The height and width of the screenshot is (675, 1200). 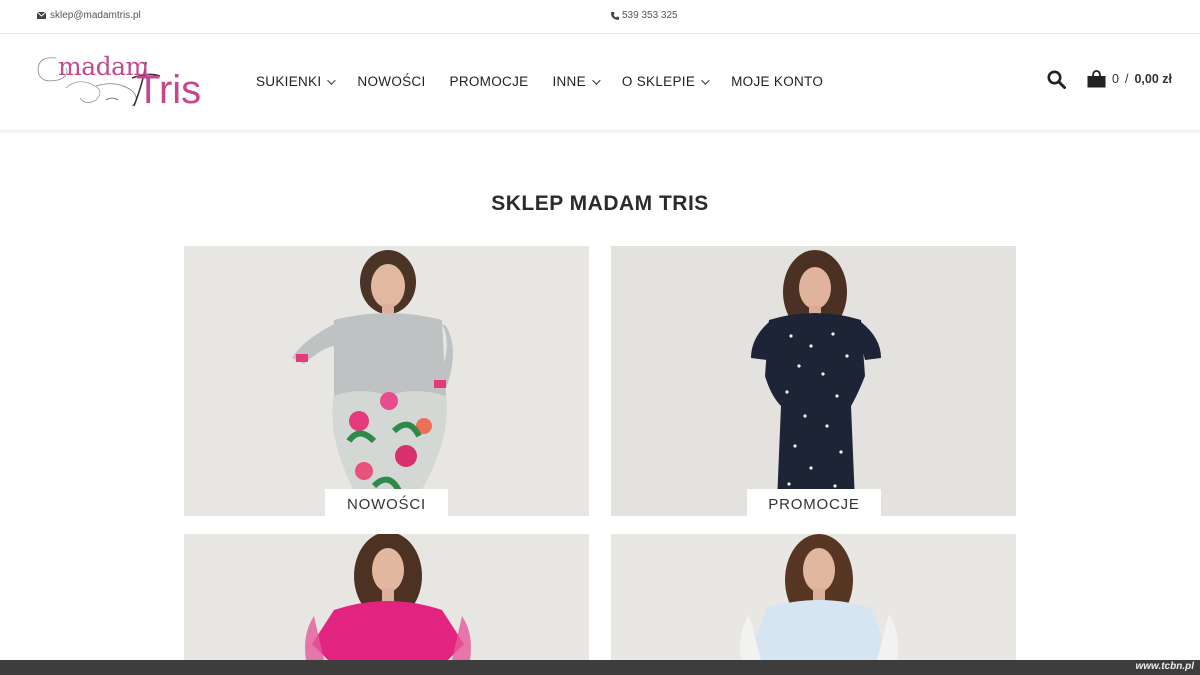 I want to click on cart-button: 0 / 0,00 zł, so click(x=1129, y=79).